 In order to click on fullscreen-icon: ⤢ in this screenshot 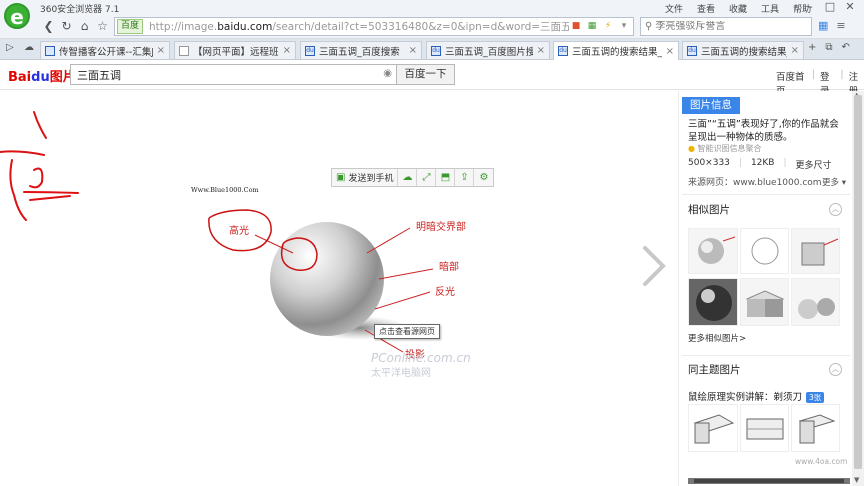, I will do `click(427, 177)`.